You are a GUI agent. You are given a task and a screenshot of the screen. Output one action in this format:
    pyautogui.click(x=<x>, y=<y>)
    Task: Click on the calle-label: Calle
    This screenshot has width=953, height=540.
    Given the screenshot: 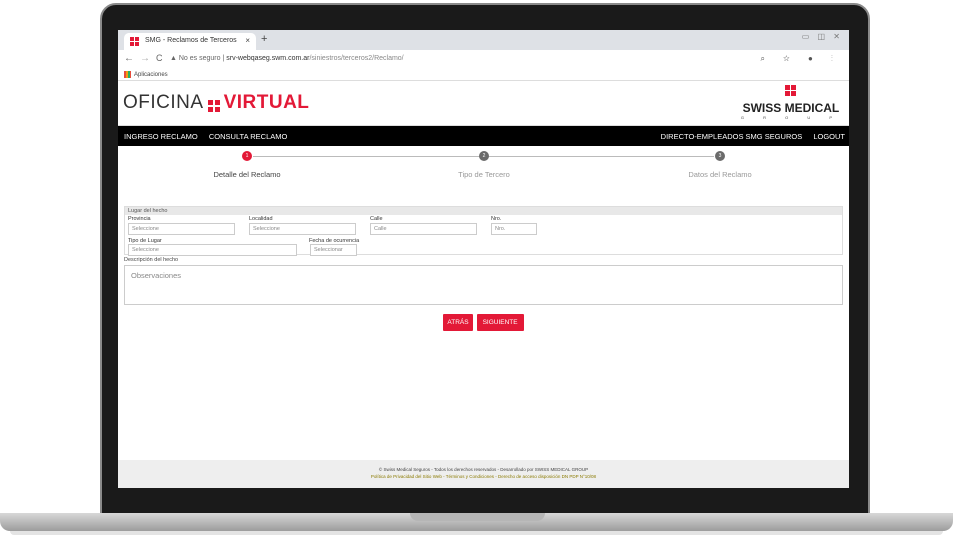 What is the action you would take?
    pyautogui.click(x=376, y=219)
    